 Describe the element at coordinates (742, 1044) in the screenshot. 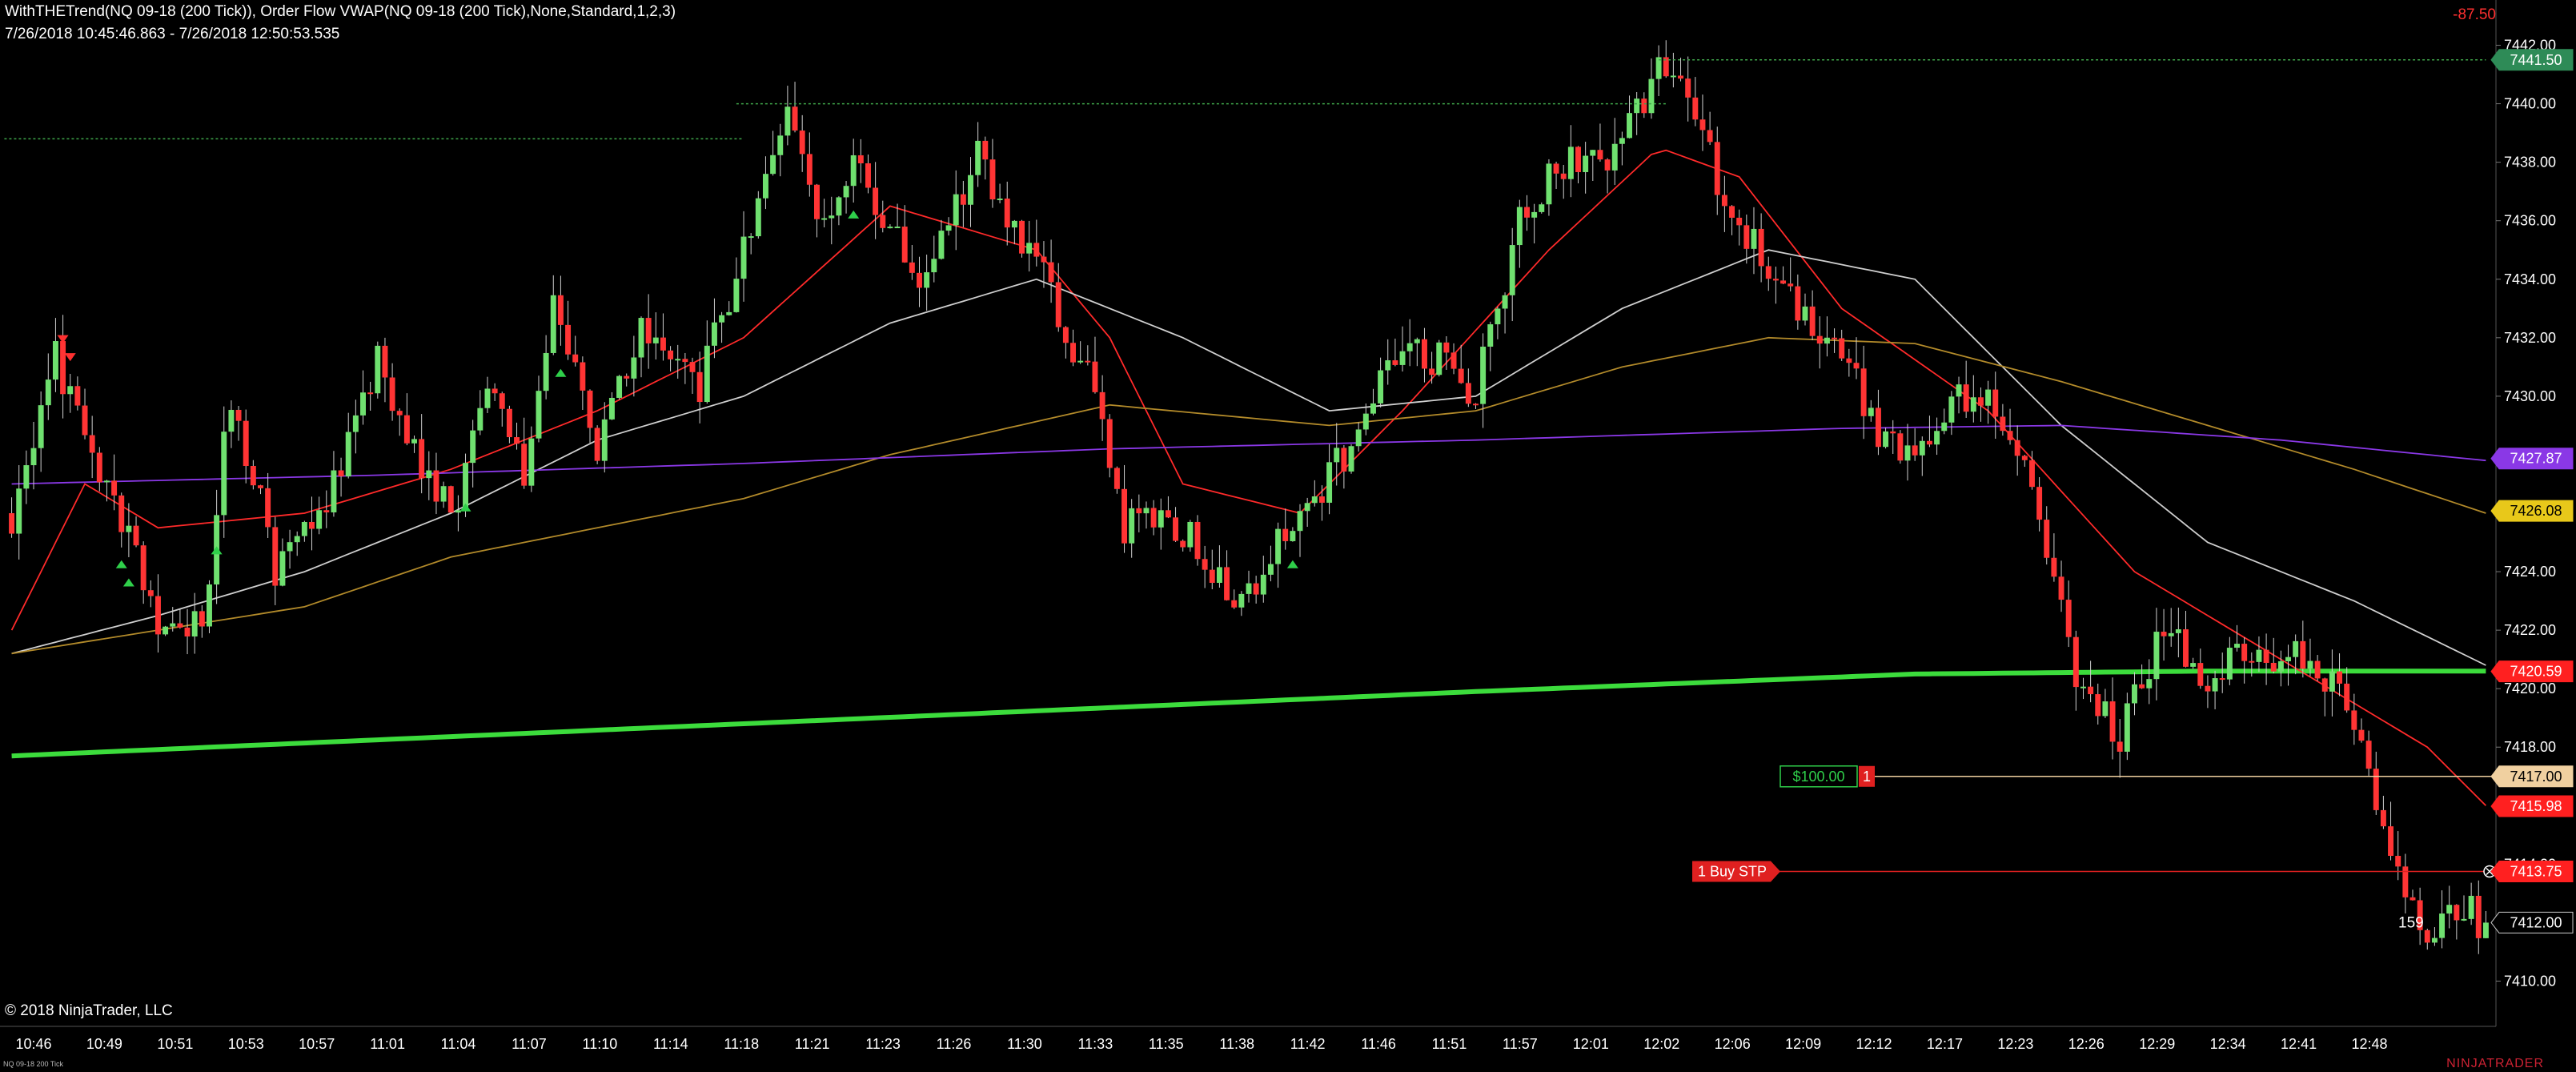

I see `time-tick-label: 11:18` at that location.